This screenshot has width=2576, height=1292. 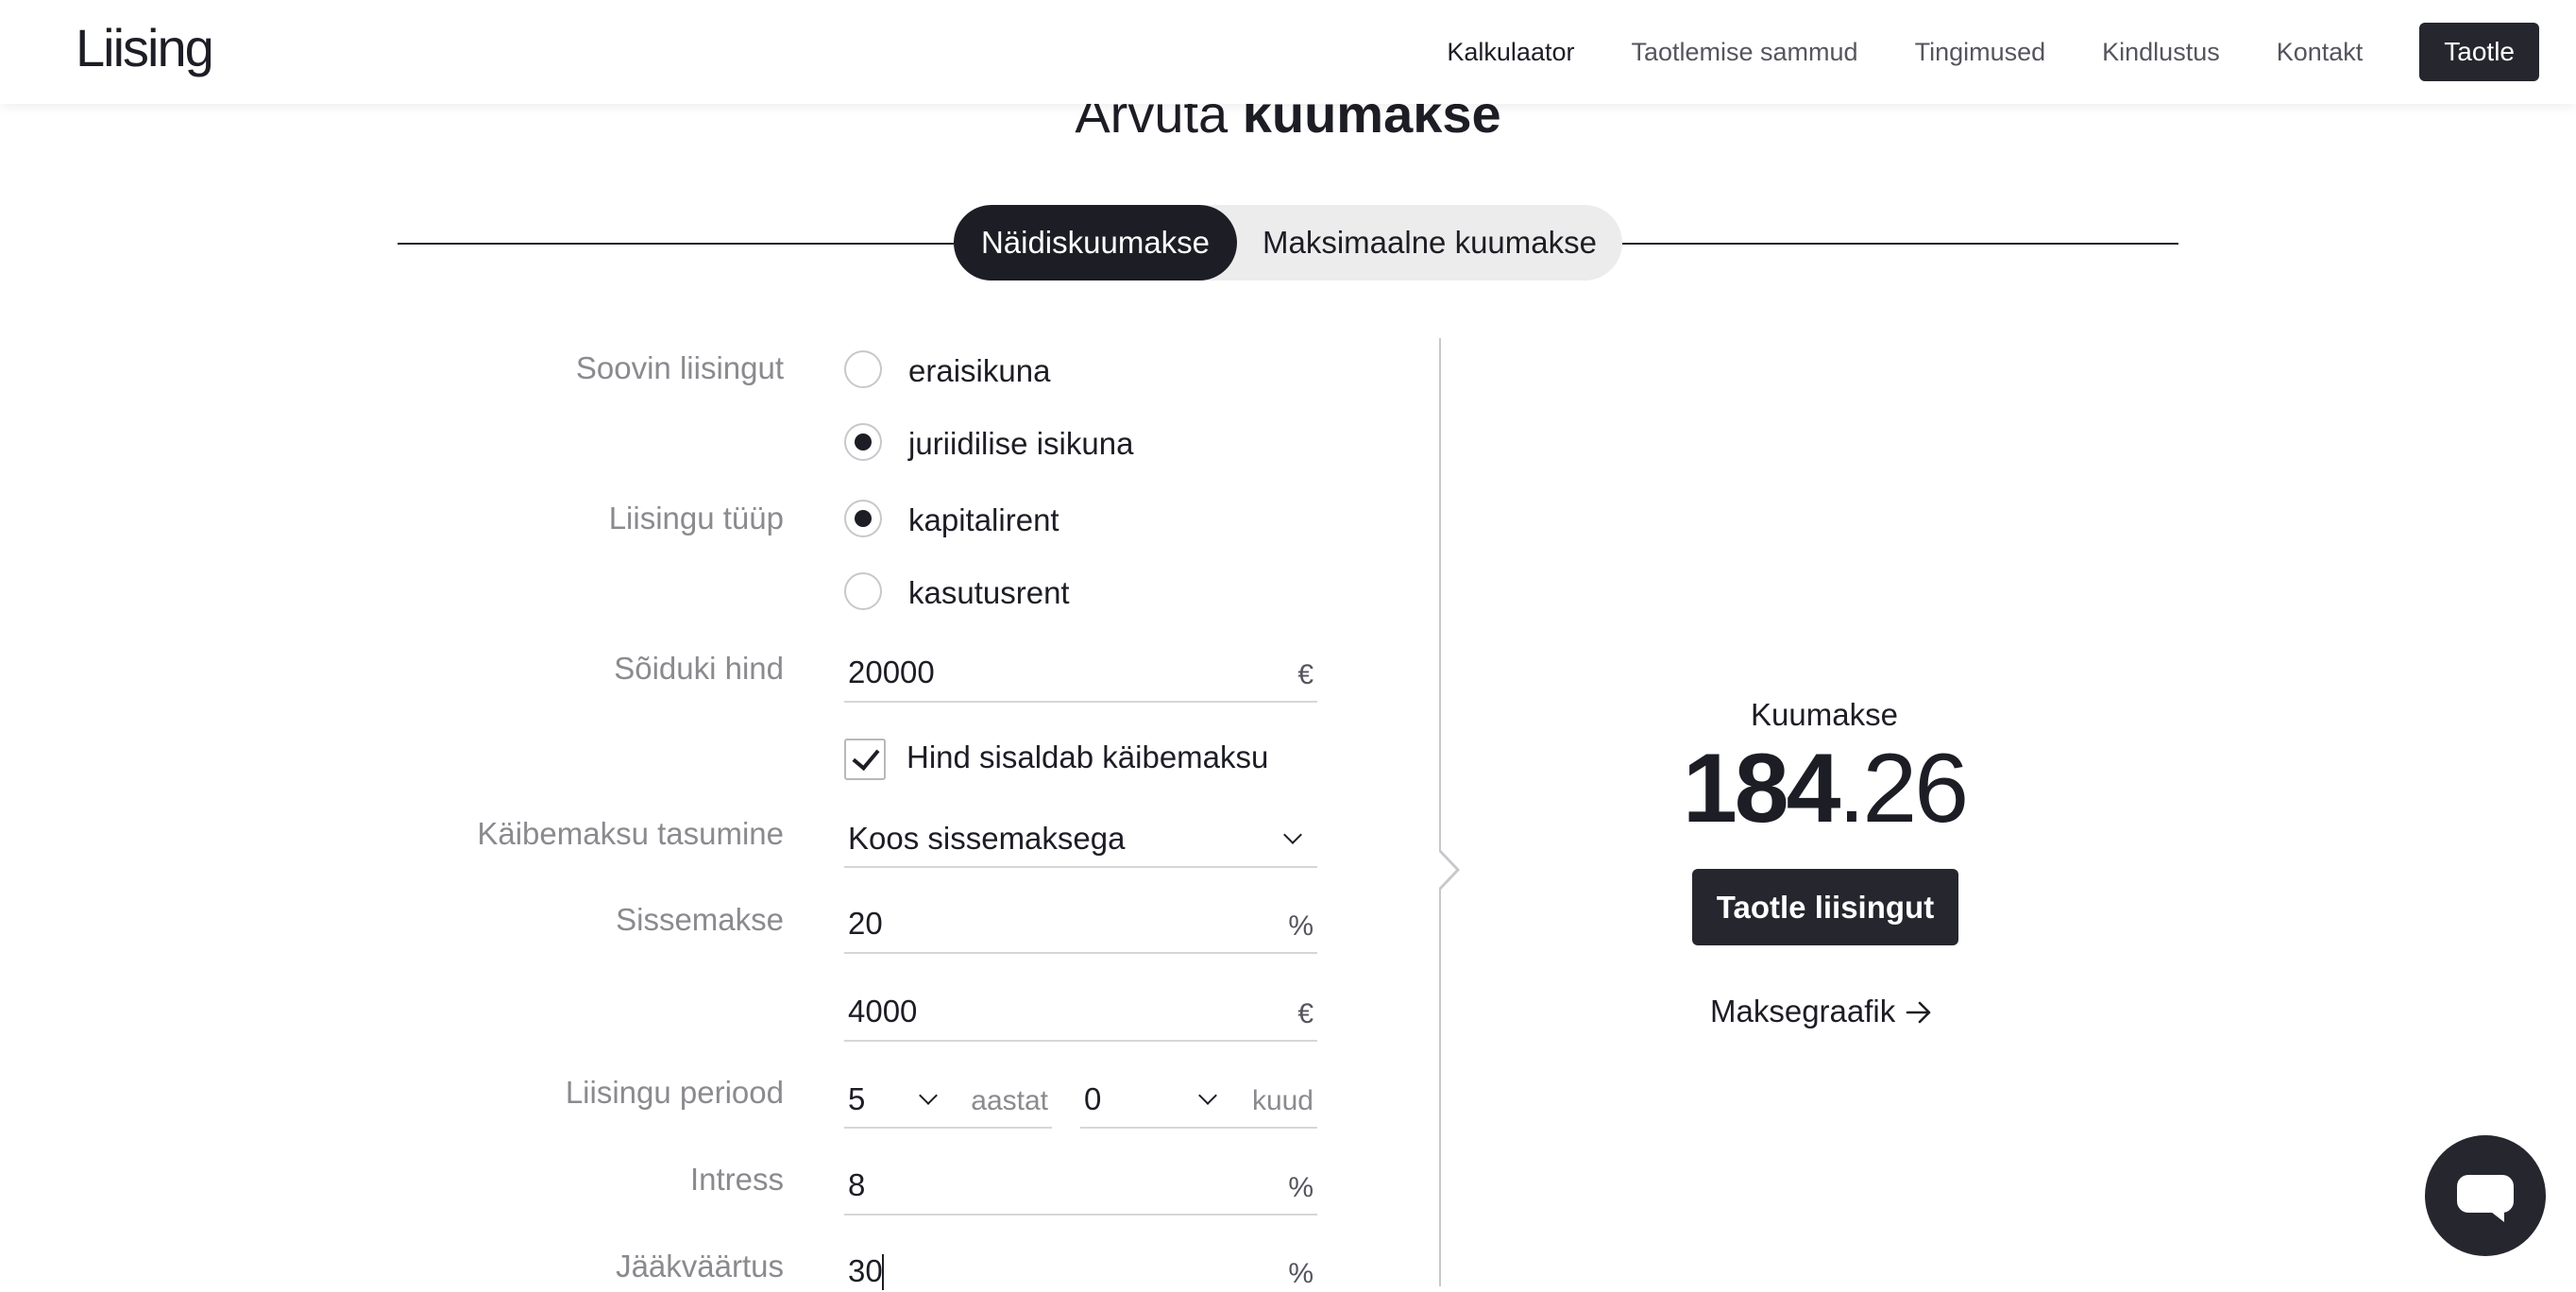 I want to click on nav-kontakt: Kontakt, so click(x=2320, y=52).